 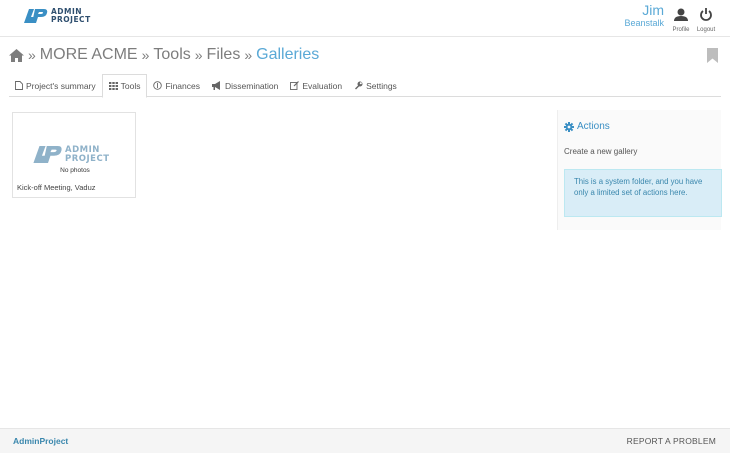 I want to click on edit-icon, so click(x=295, y=85).